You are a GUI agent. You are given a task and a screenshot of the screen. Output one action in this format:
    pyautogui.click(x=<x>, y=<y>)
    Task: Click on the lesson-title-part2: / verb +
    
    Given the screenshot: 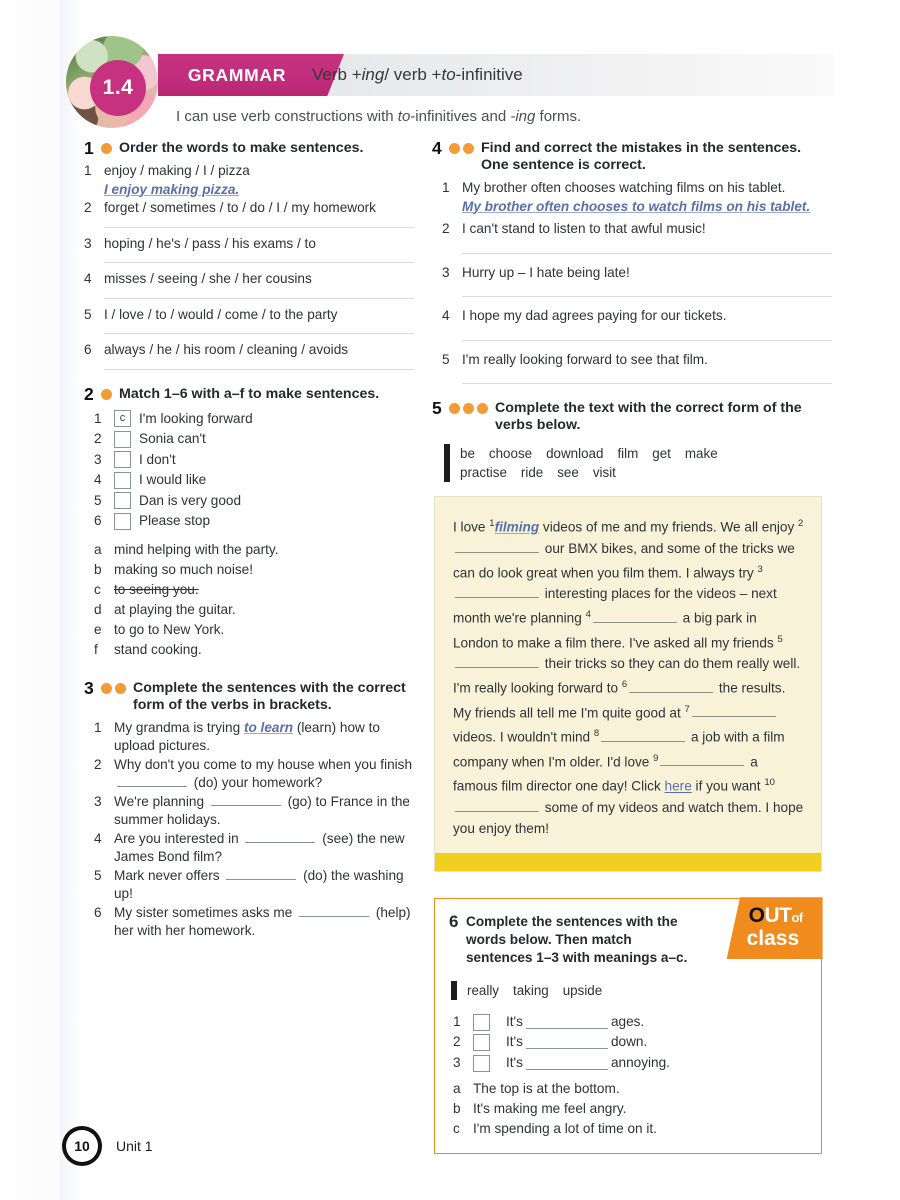 What is the action you would take?
    pyautogui.click(x=413, y=74)
    